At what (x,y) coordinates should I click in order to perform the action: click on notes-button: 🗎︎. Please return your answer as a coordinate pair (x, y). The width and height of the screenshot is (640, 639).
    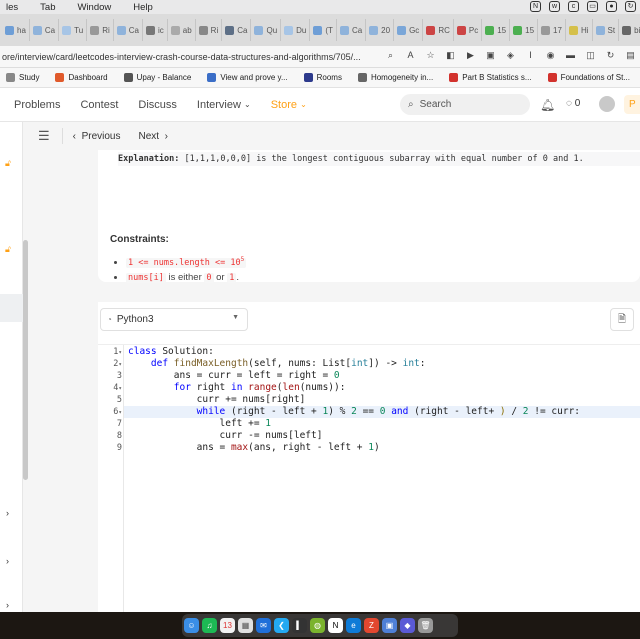
    Looking at the image, I should click on (622, 319).